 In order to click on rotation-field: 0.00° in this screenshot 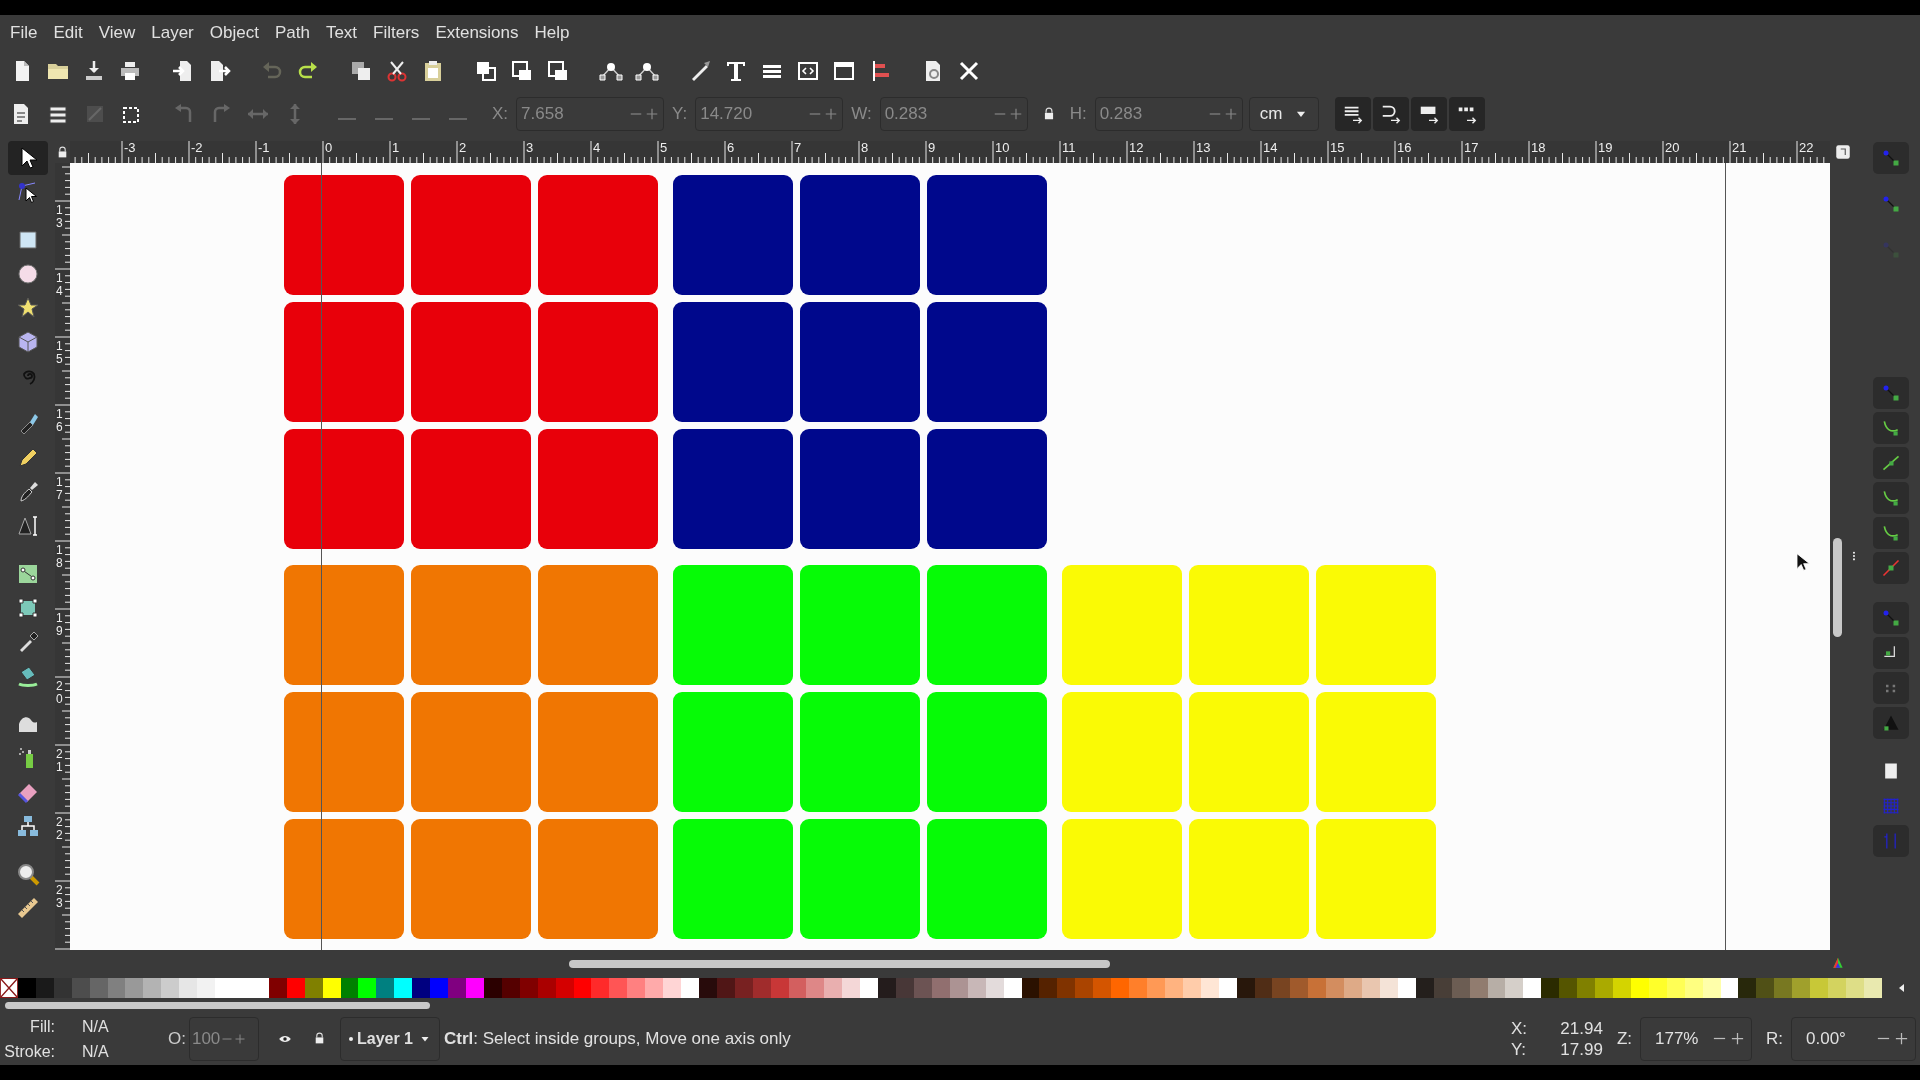, I will do `click(1853, 1038)`.